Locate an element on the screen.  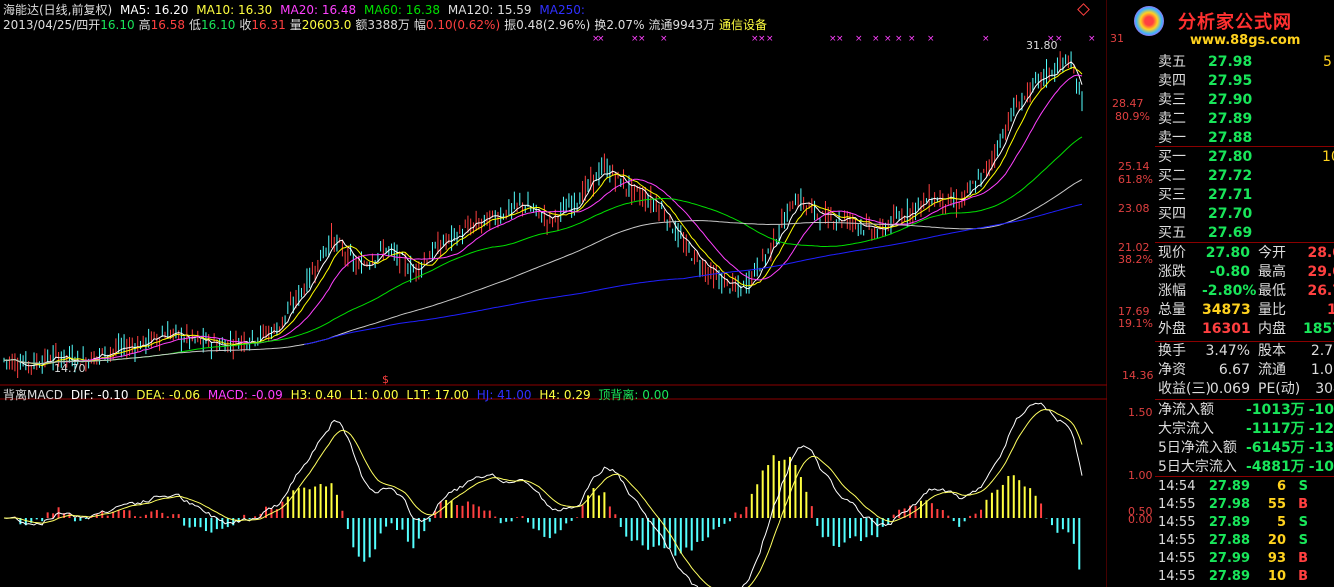
tick-volume: 55 is located at coordinates (1276, 504).